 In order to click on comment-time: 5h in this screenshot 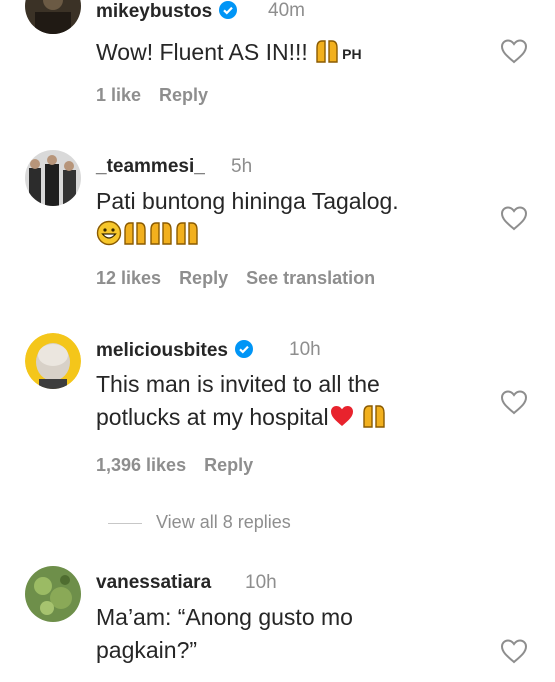, I will do `click(242, 166)`.